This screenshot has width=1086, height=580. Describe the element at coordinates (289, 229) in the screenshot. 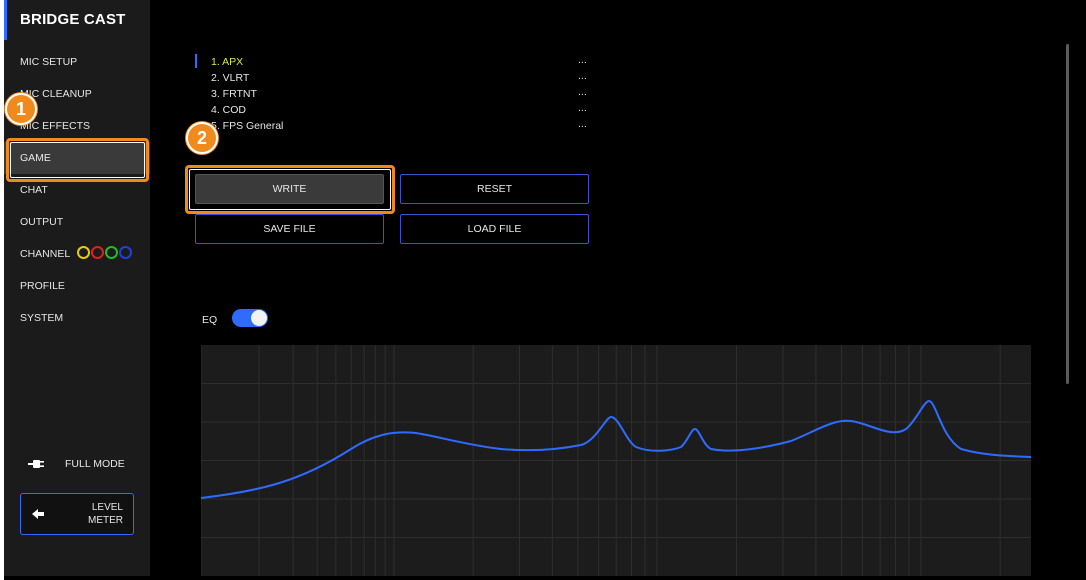

I see `save-file-button: SAVE FILE` at that location.